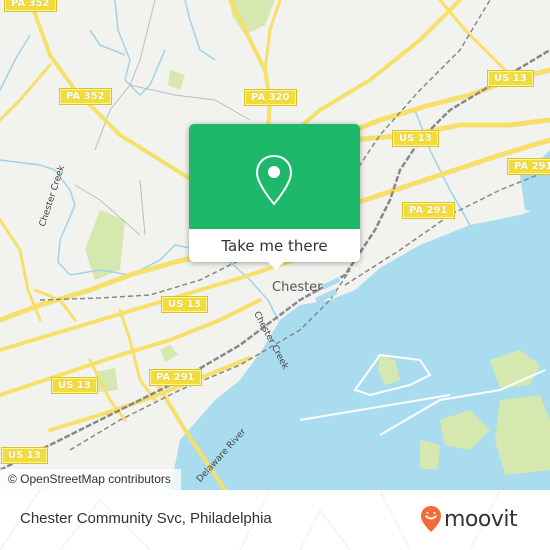  Describe the element at coordinates (276, 265) in the screenshot. I see `popup-pointer` at that location.